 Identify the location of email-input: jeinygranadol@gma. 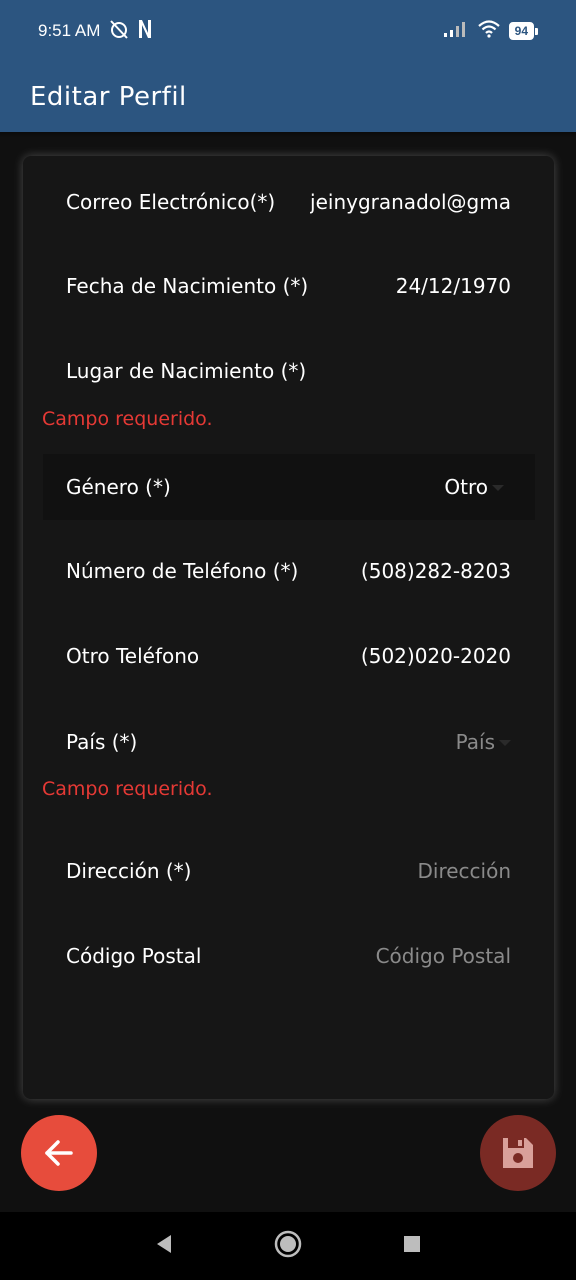
(410, 202).